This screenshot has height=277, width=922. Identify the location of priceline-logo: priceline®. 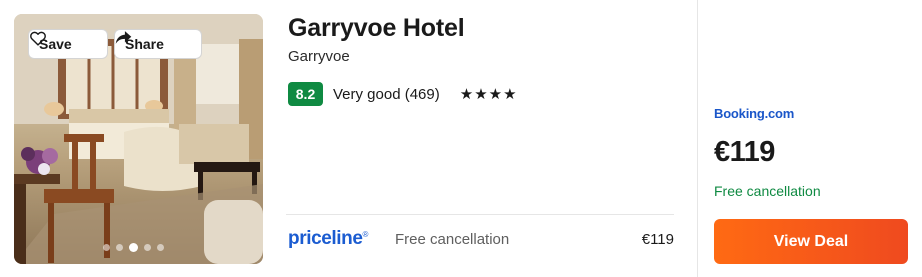
(328, 238).